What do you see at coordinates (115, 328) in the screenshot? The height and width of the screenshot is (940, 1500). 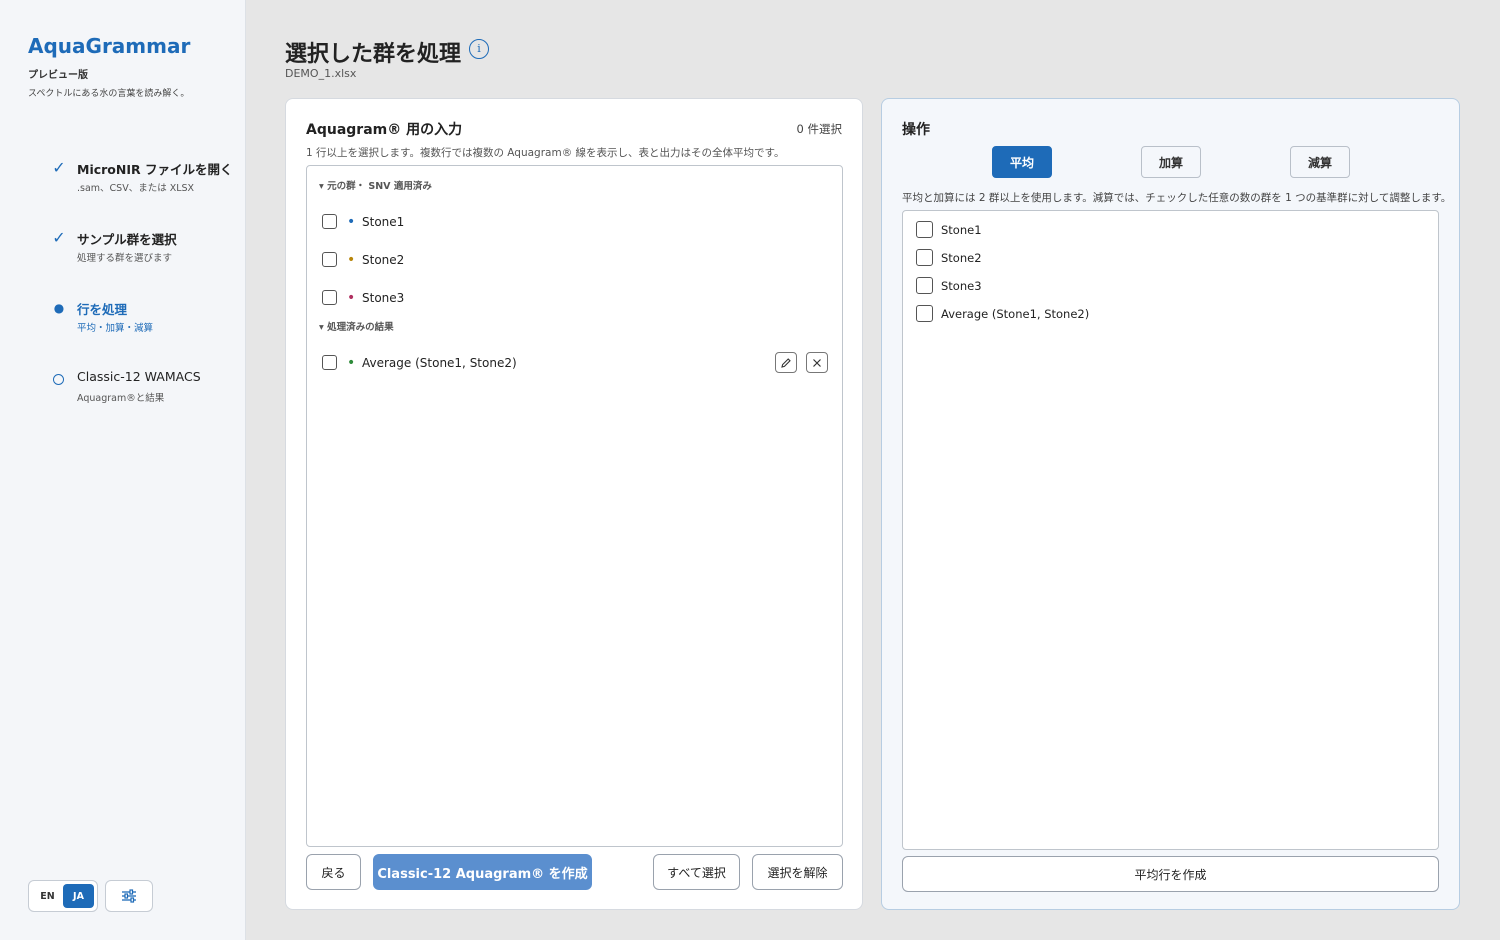 I see `step-subtitle: 平均・加算・減算` at bounding box center [115, 328].